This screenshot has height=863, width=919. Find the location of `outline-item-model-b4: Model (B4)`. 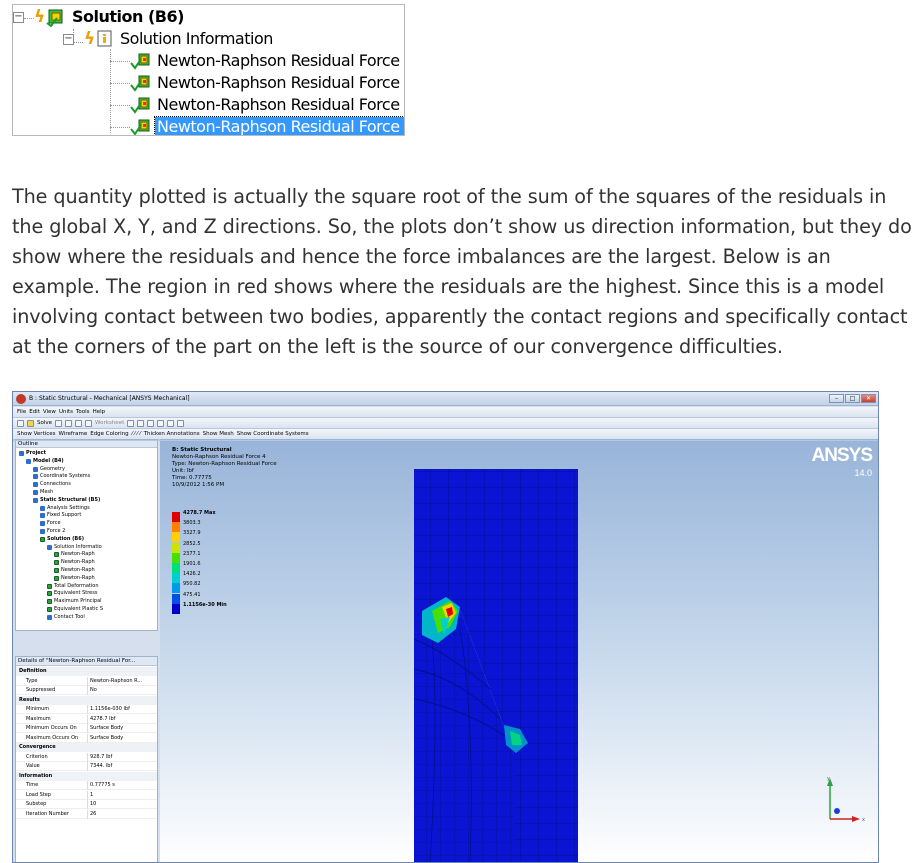

outline-item-model-b4: Model (B4) is located at coordinates (45, 461).